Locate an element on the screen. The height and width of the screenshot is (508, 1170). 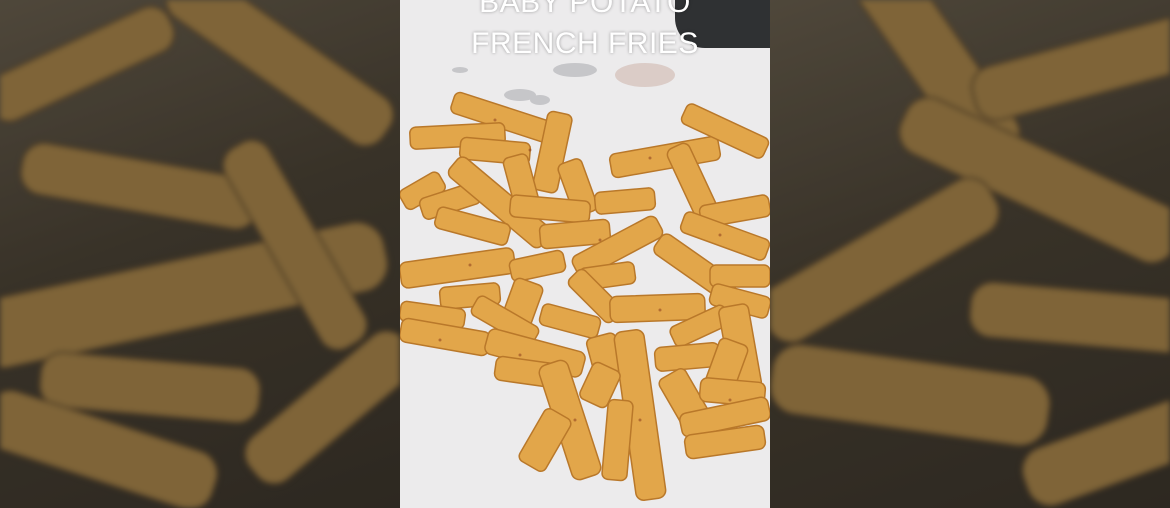
overlay-title-line2: FRENCH FRIES is located at coordinates (585, 43).